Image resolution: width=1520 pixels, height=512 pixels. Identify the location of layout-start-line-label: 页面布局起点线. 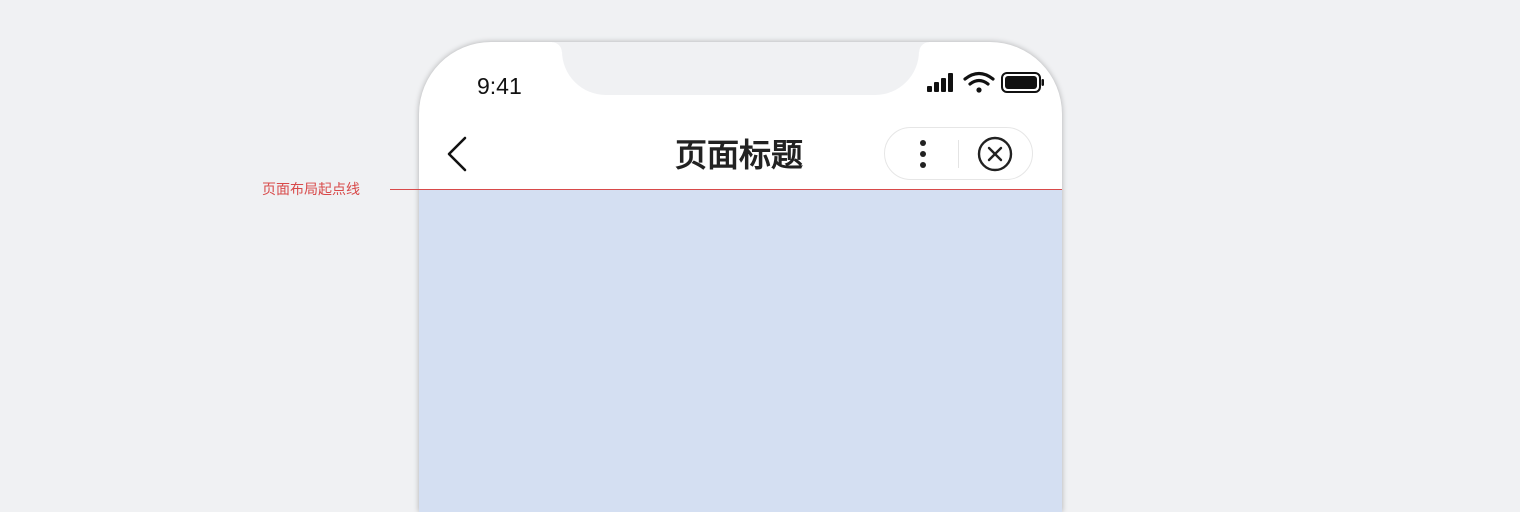
(311, 190).